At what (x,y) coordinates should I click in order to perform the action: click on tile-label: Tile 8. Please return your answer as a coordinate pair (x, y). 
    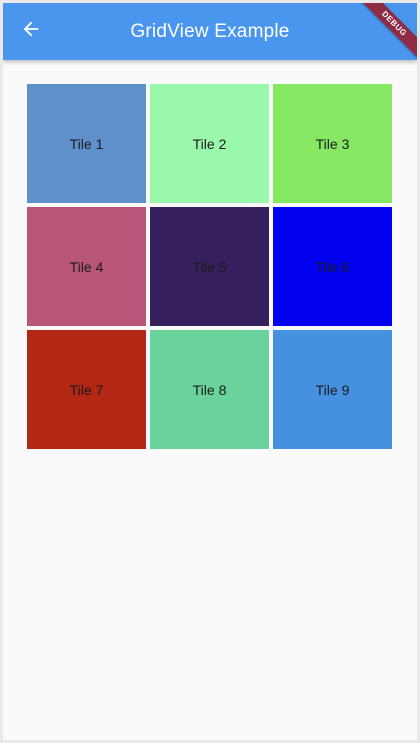
    Looking at the image, I should click on (209, 389).